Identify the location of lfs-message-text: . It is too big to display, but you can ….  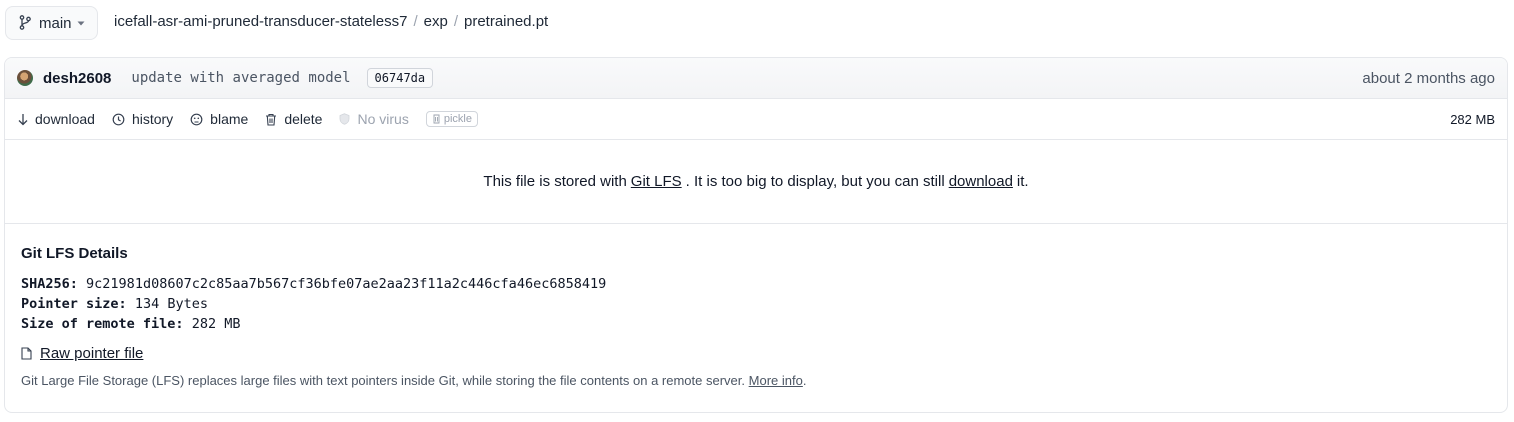
(815, 181).